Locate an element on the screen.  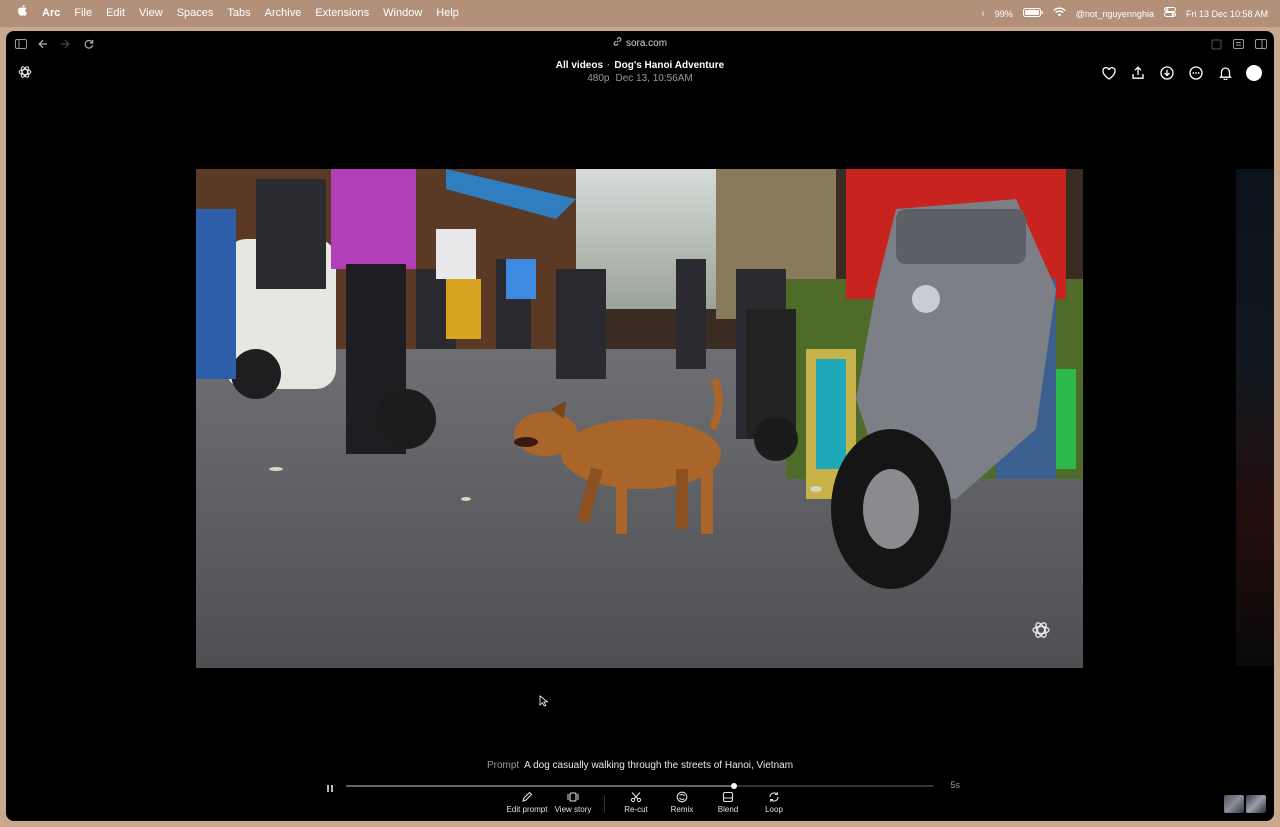
view-story-label: View story is located at coordinates (573, 809).